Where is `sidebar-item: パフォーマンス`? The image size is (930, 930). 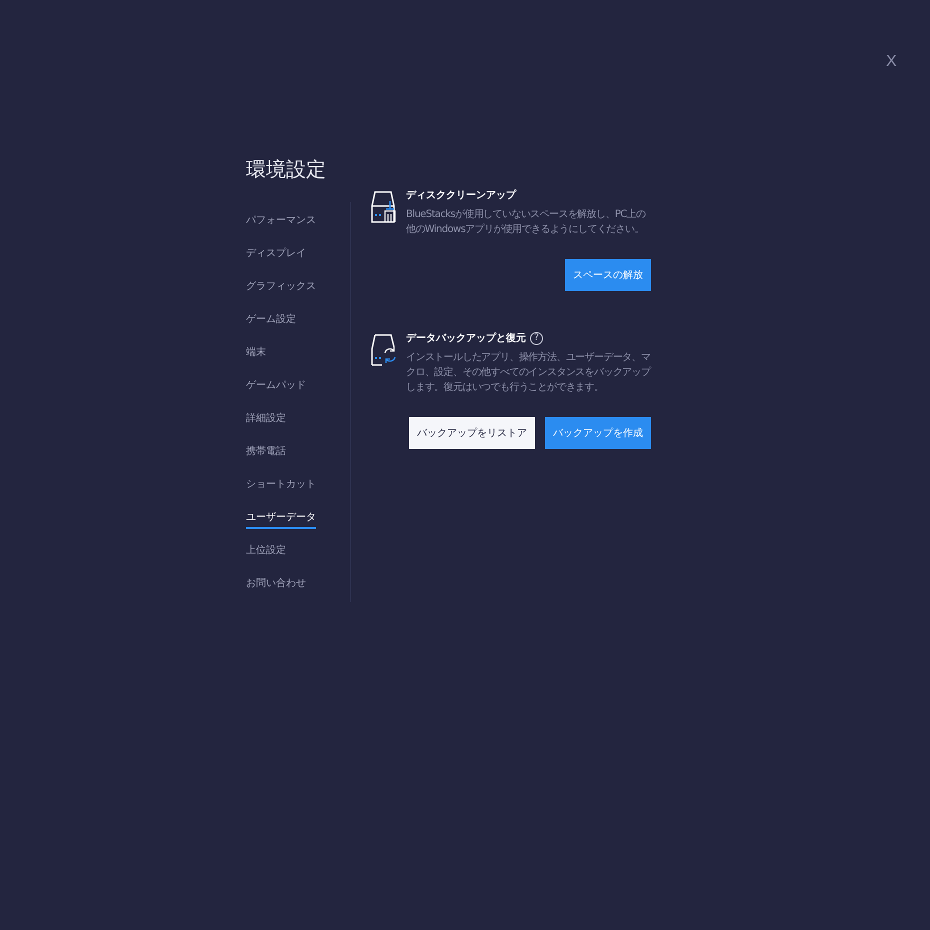
sidebar-item: パフォーマンス is located at coordinates (281, 221).